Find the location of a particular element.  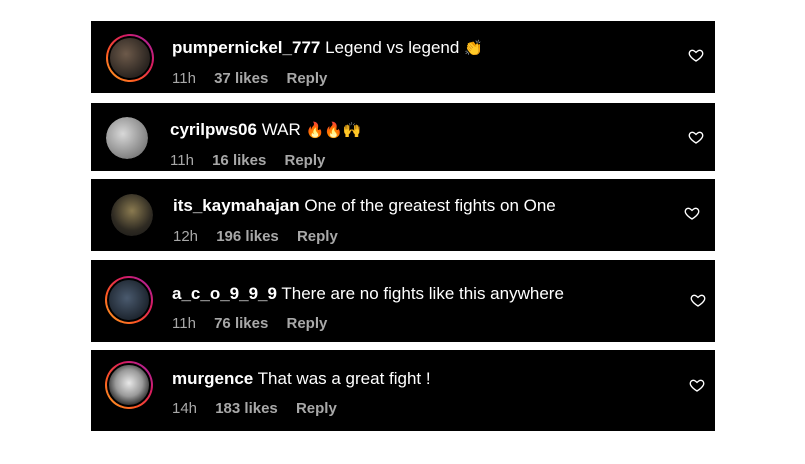

username: pumpernickel_777 is located at coordinates (246, 47).